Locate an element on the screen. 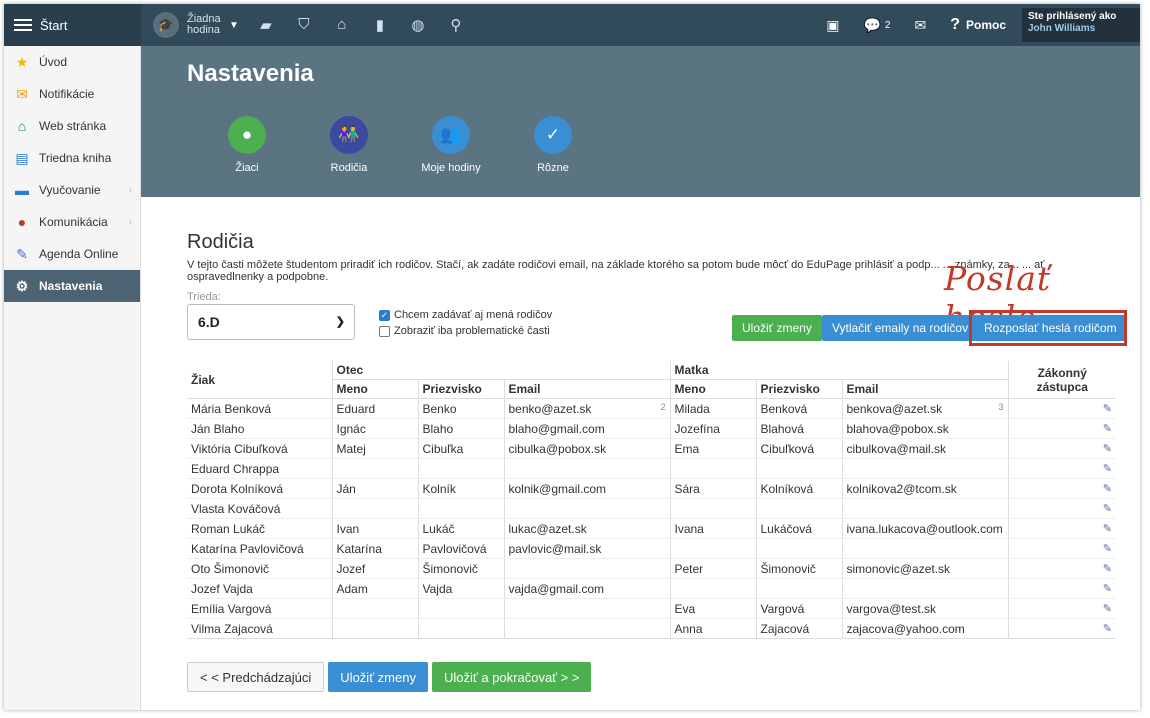 This screenshot has width=1150, height=718. father-last-input: Kolník is located at coordinates (461, 488).